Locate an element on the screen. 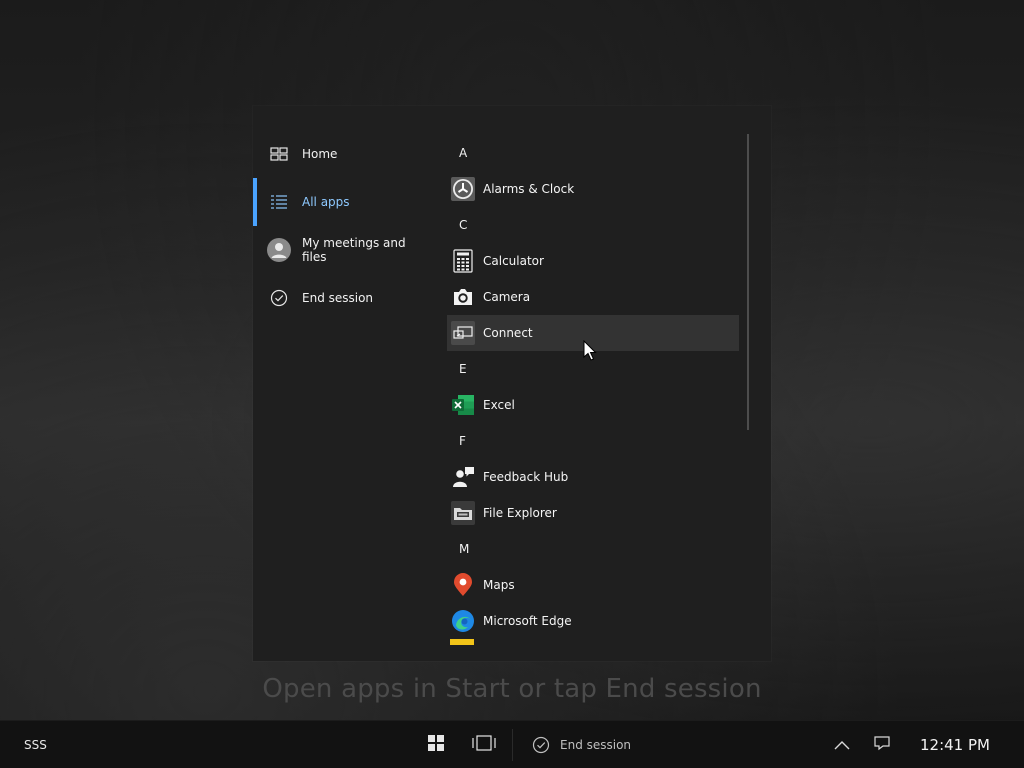  app-label: Connect is located at coordinates (508, 333).